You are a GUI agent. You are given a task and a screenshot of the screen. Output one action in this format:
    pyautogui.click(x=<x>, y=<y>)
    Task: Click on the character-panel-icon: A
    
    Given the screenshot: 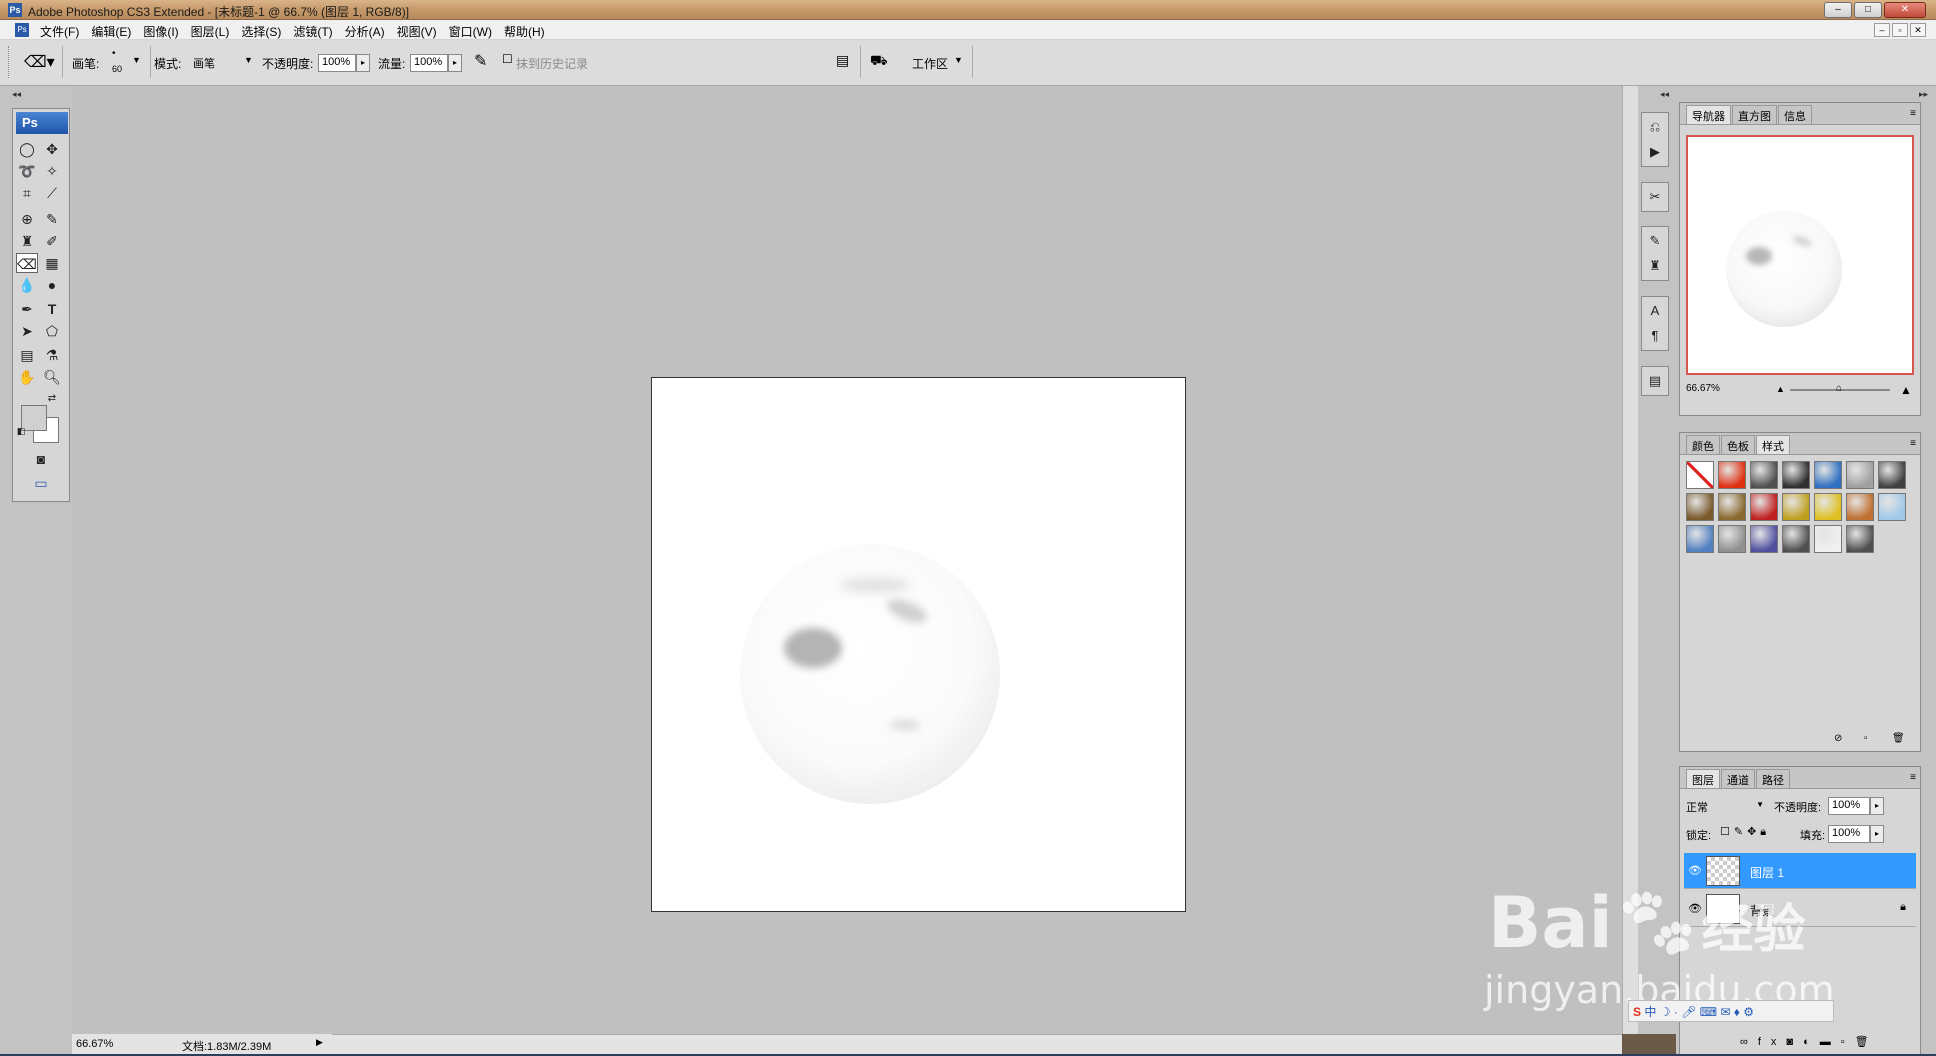 What is the action you would take?
    pyautogui.click(x=1655, y=311)
    